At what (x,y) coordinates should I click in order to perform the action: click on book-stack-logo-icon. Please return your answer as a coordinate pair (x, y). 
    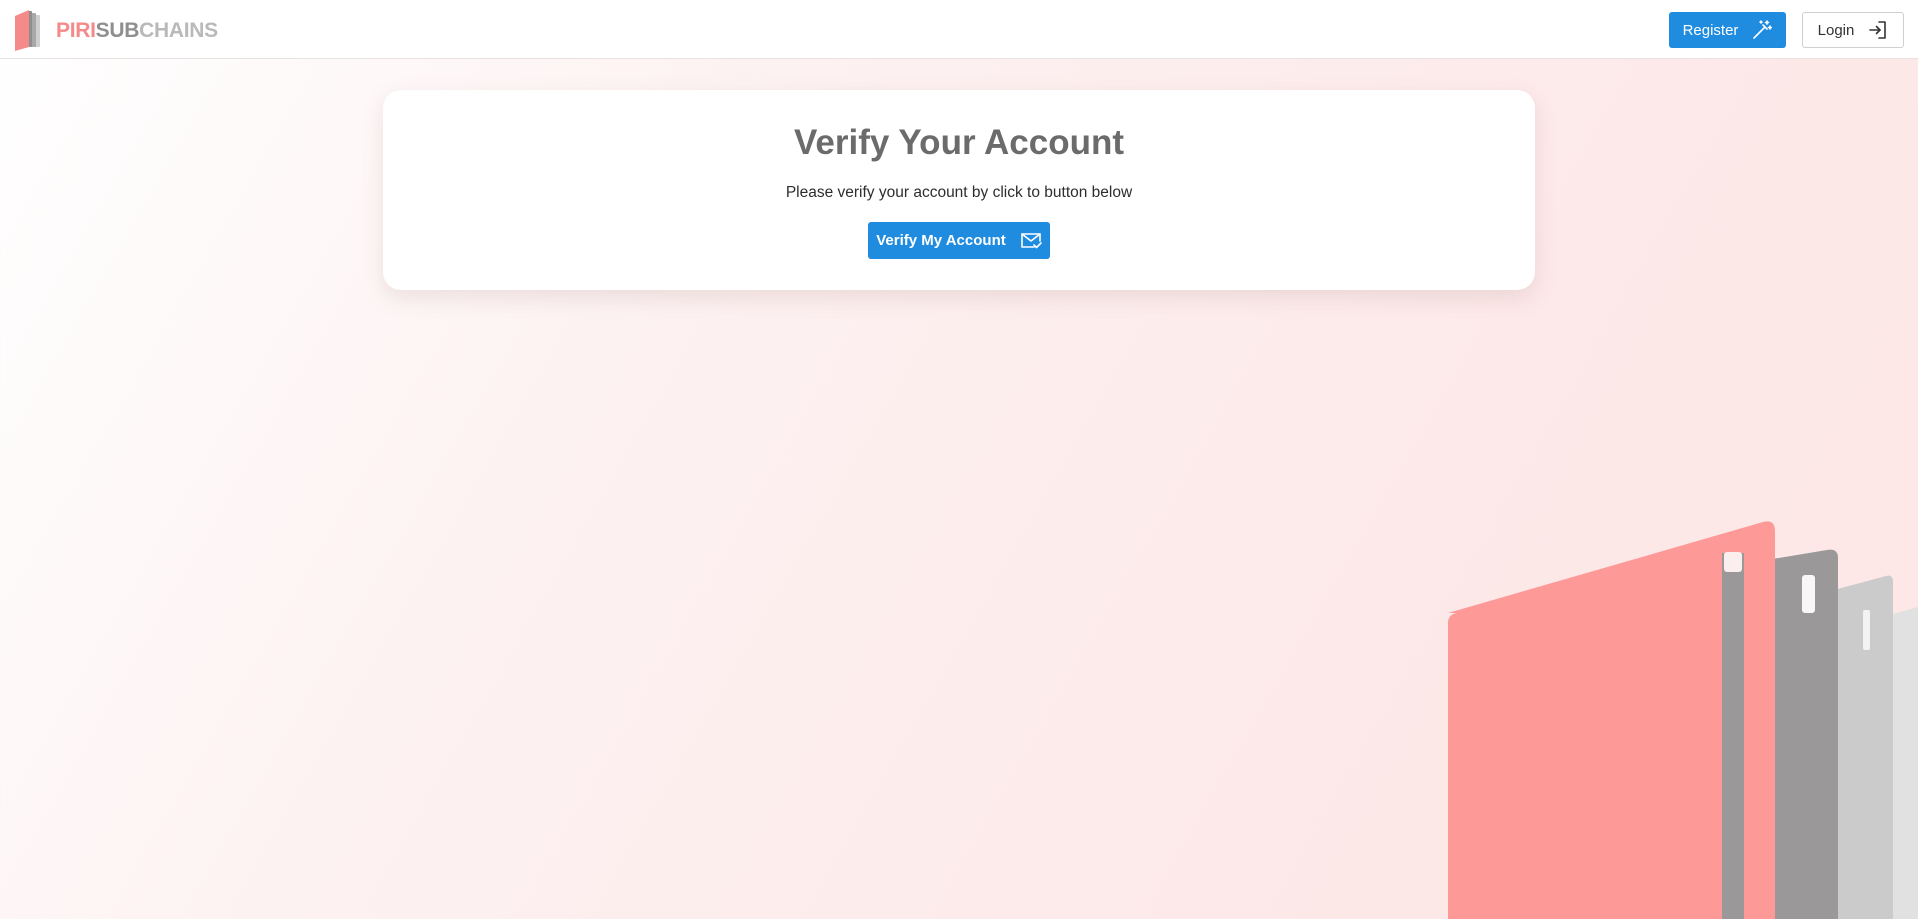
    Looking at the image, I should click on (31, 30).